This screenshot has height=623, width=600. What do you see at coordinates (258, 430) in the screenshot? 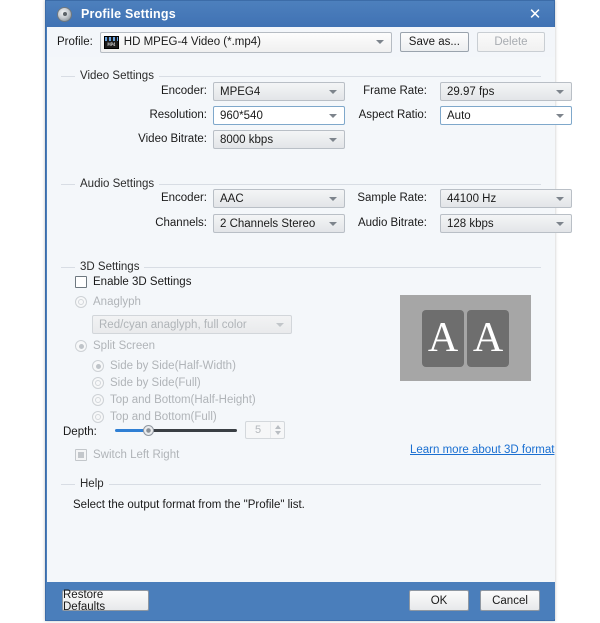
I see `depth-value: 5` at bounding box center [258, 430].